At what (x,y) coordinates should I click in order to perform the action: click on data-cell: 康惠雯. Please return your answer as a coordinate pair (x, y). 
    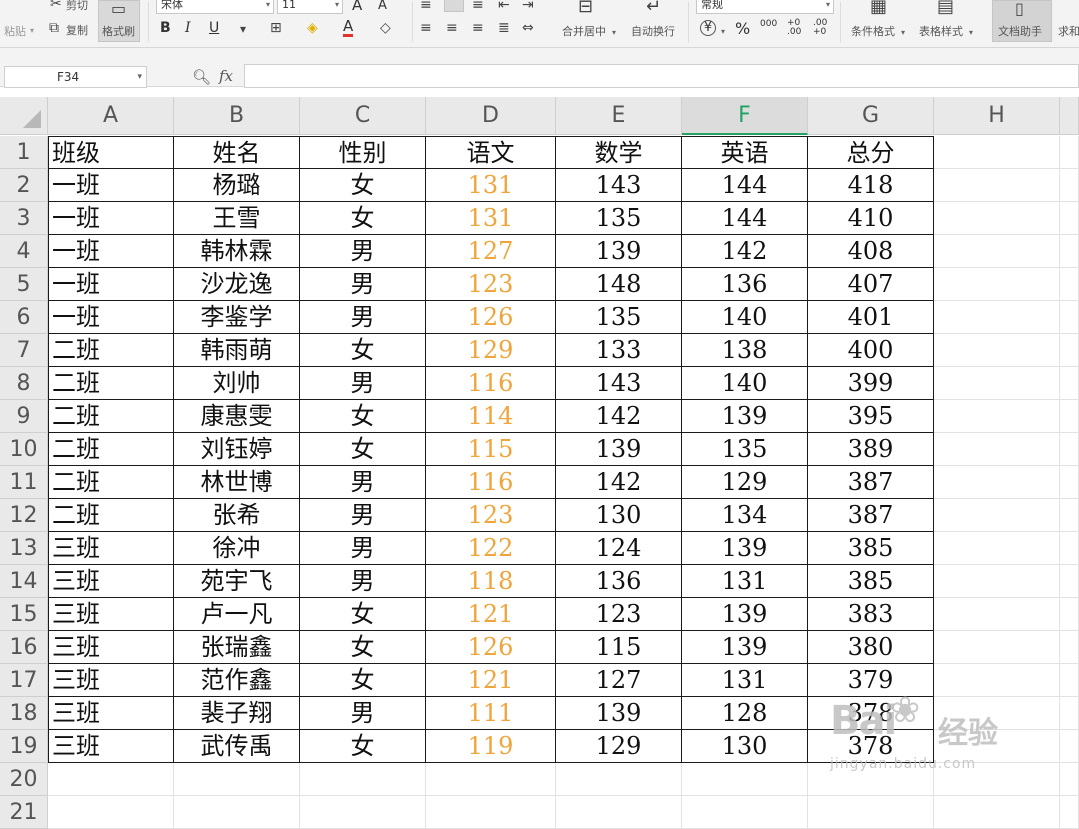
    Looking at the image, I should click on (237, 416).